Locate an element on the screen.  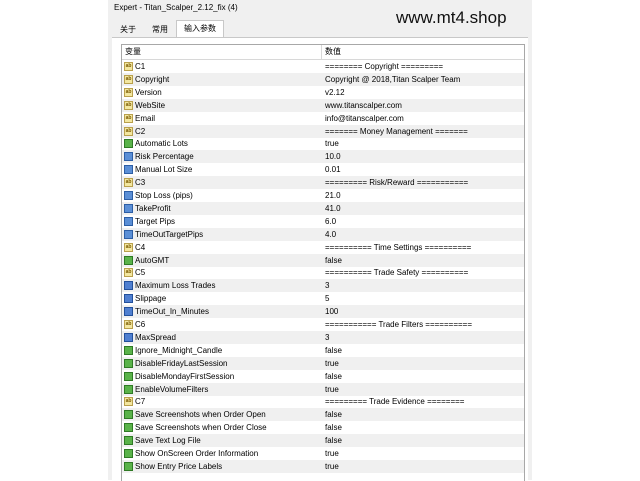
parameter-value: ======== Copyright ========= is located at coordinates (384, 66).